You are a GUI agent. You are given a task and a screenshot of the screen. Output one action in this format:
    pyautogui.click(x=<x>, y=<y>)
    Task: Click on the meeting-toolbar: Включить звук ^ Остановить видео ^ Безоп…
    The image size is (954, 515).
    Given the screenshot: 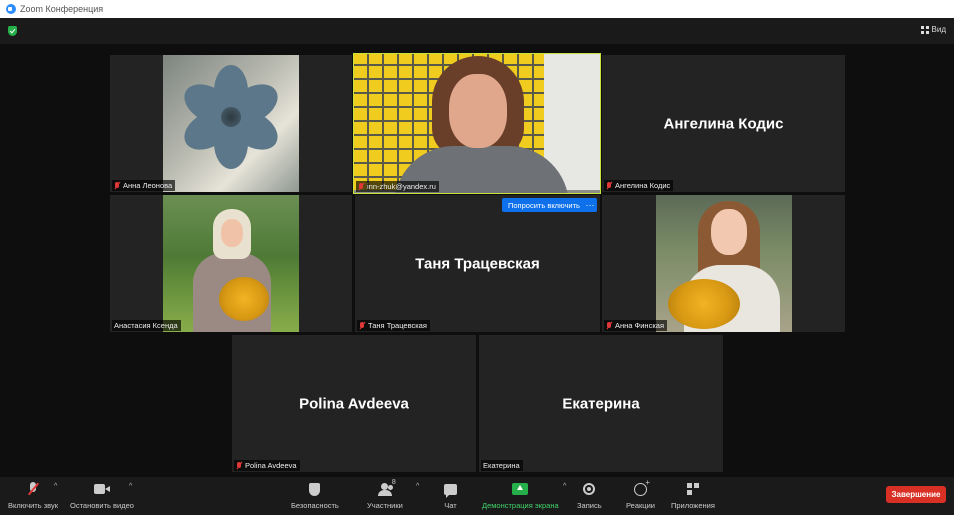 What is the action you would take?
    pyautogui.click(x=477, y=496)
    